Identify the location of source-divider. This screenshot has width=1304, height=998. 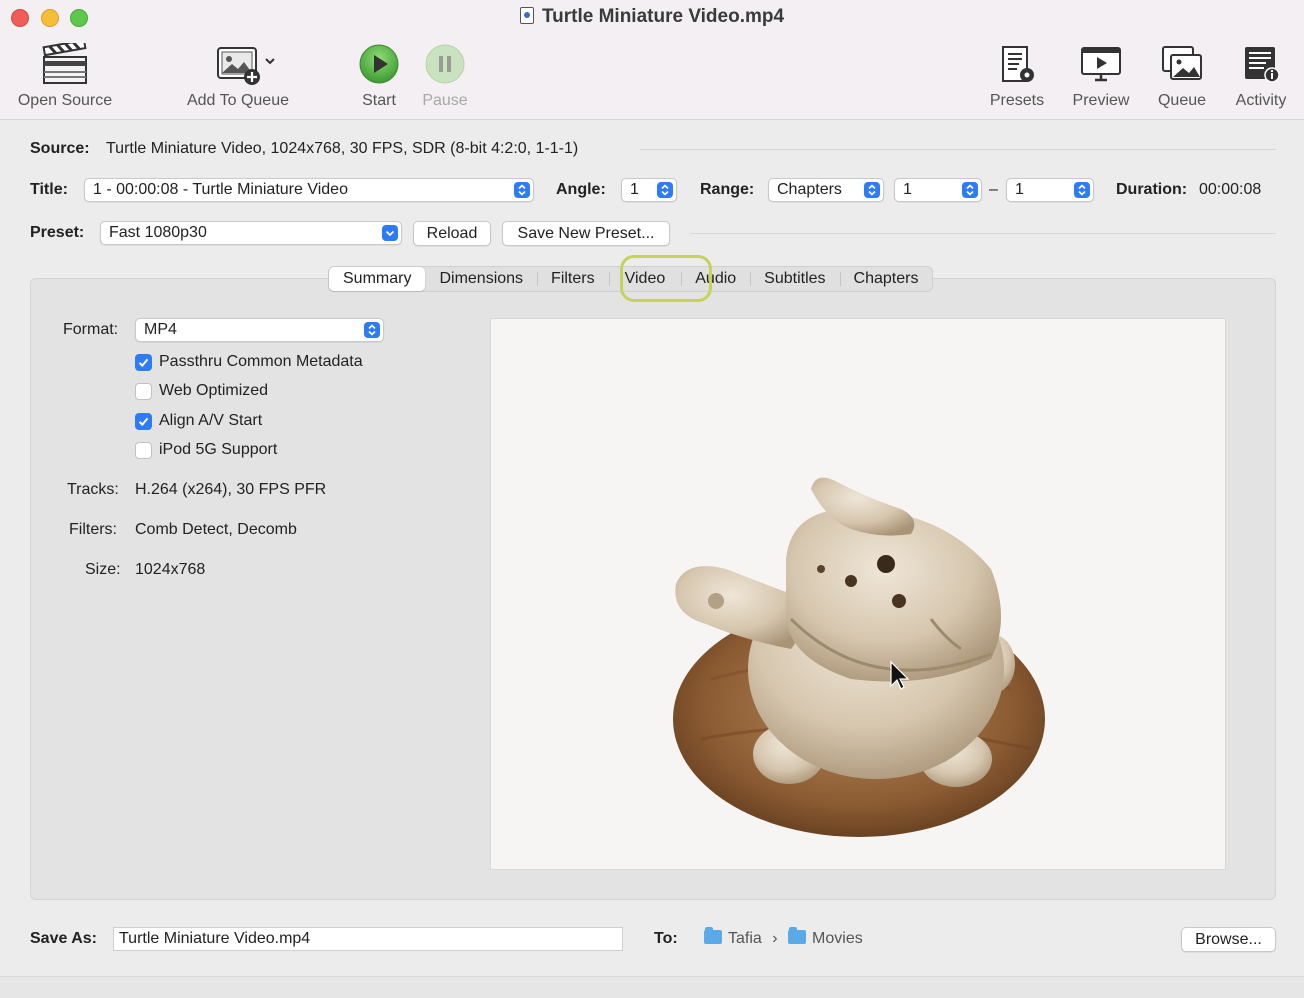
(958, 149).